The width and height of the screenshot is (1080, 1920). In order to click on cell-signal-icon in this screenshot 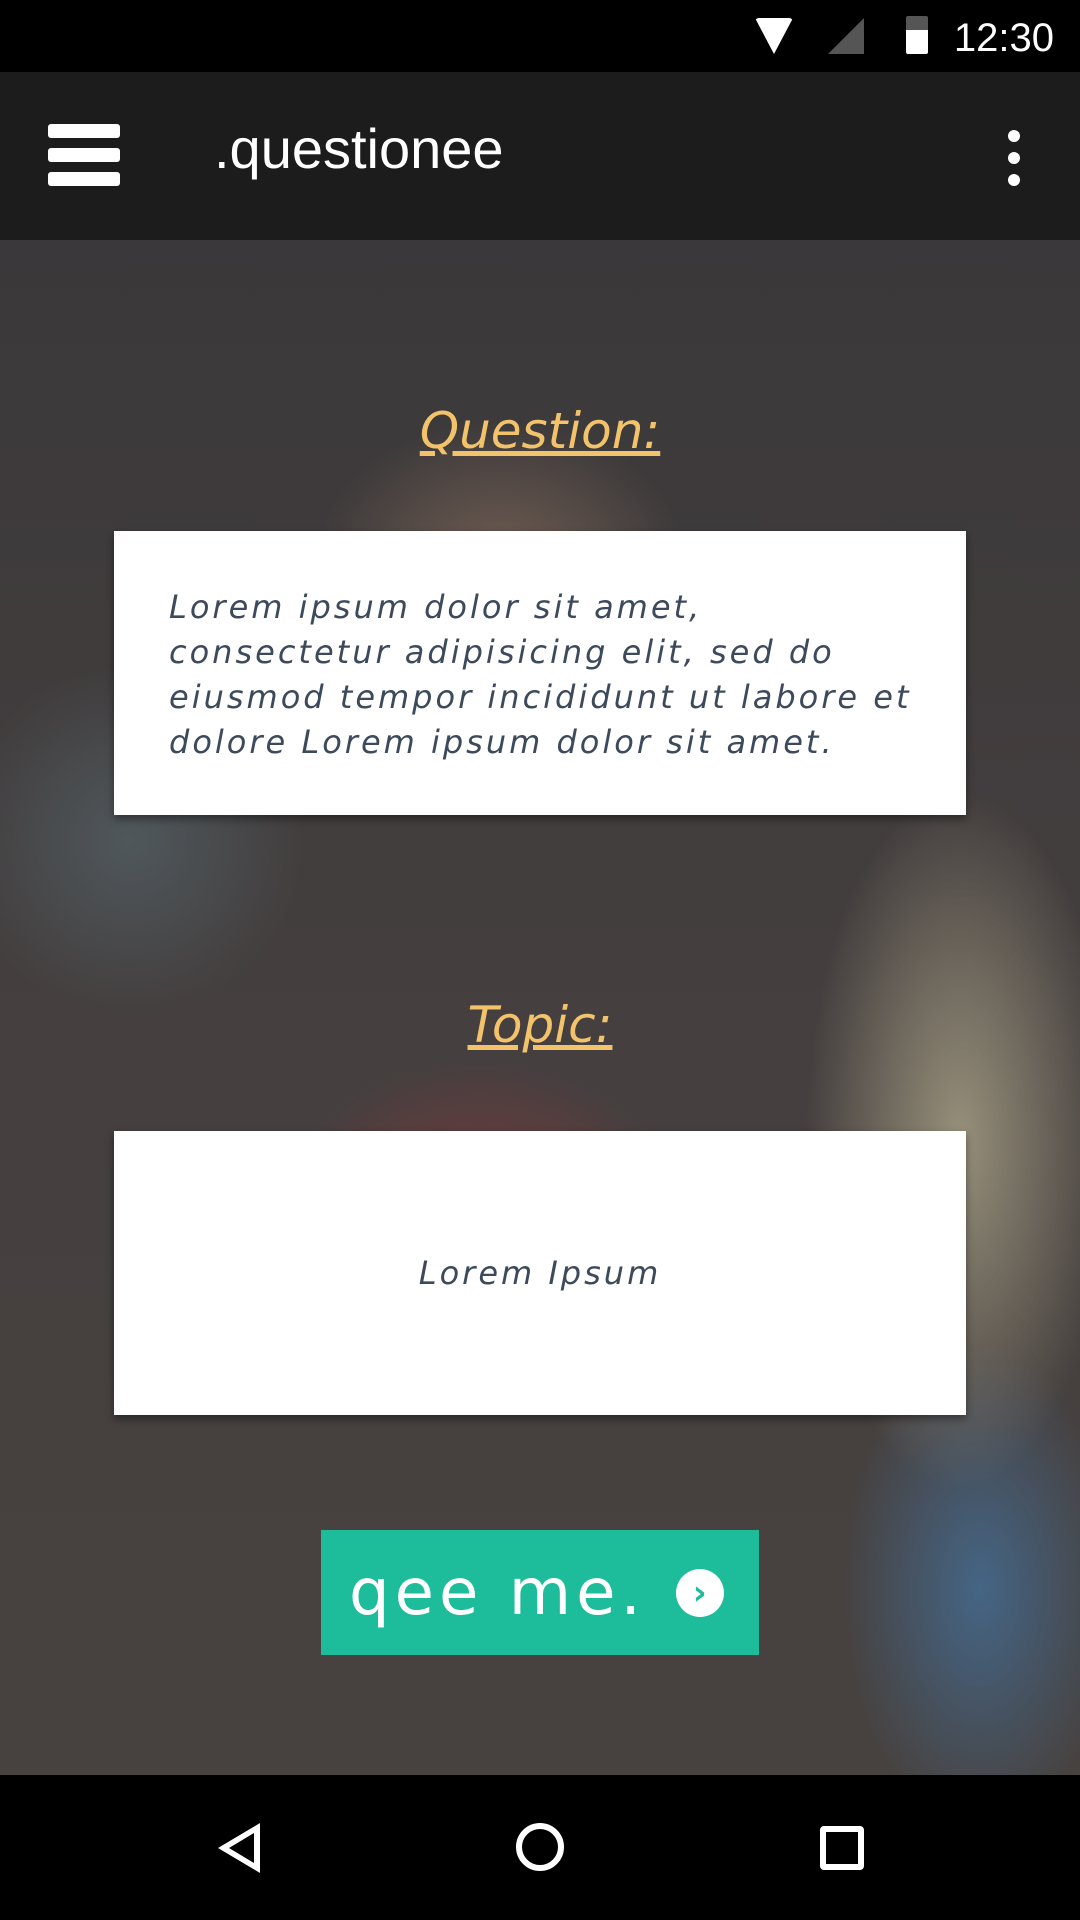, I will do `click(846, 36)`.